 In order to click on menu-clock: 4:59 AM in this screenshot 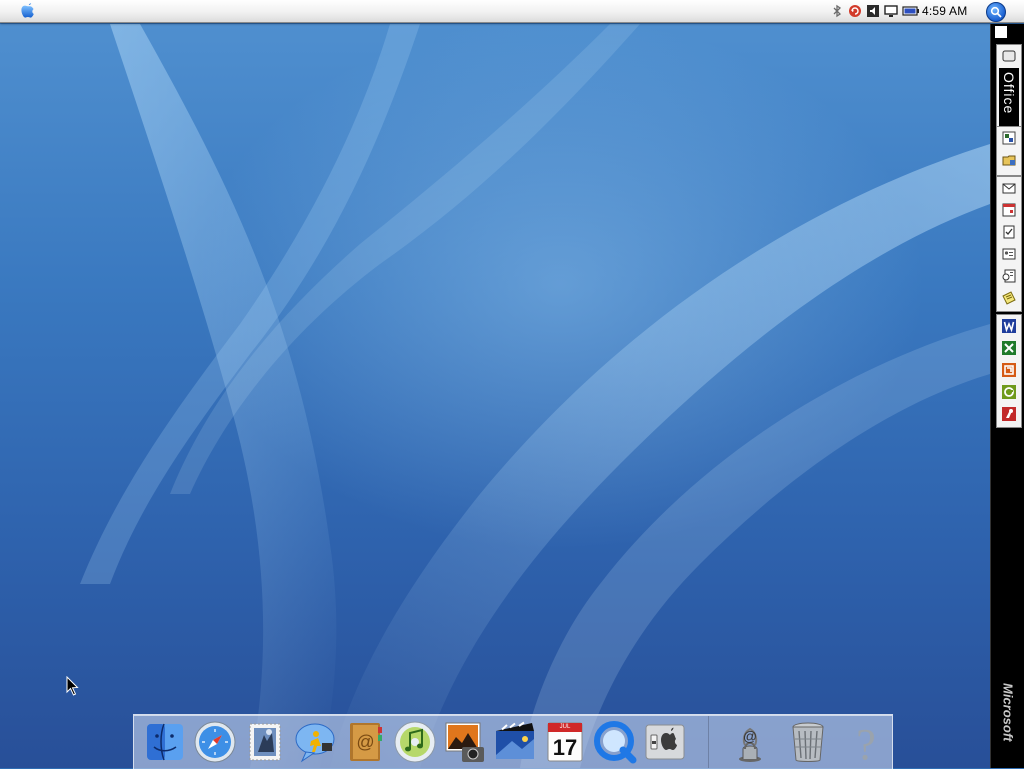, I will do `click(944, 11)`.